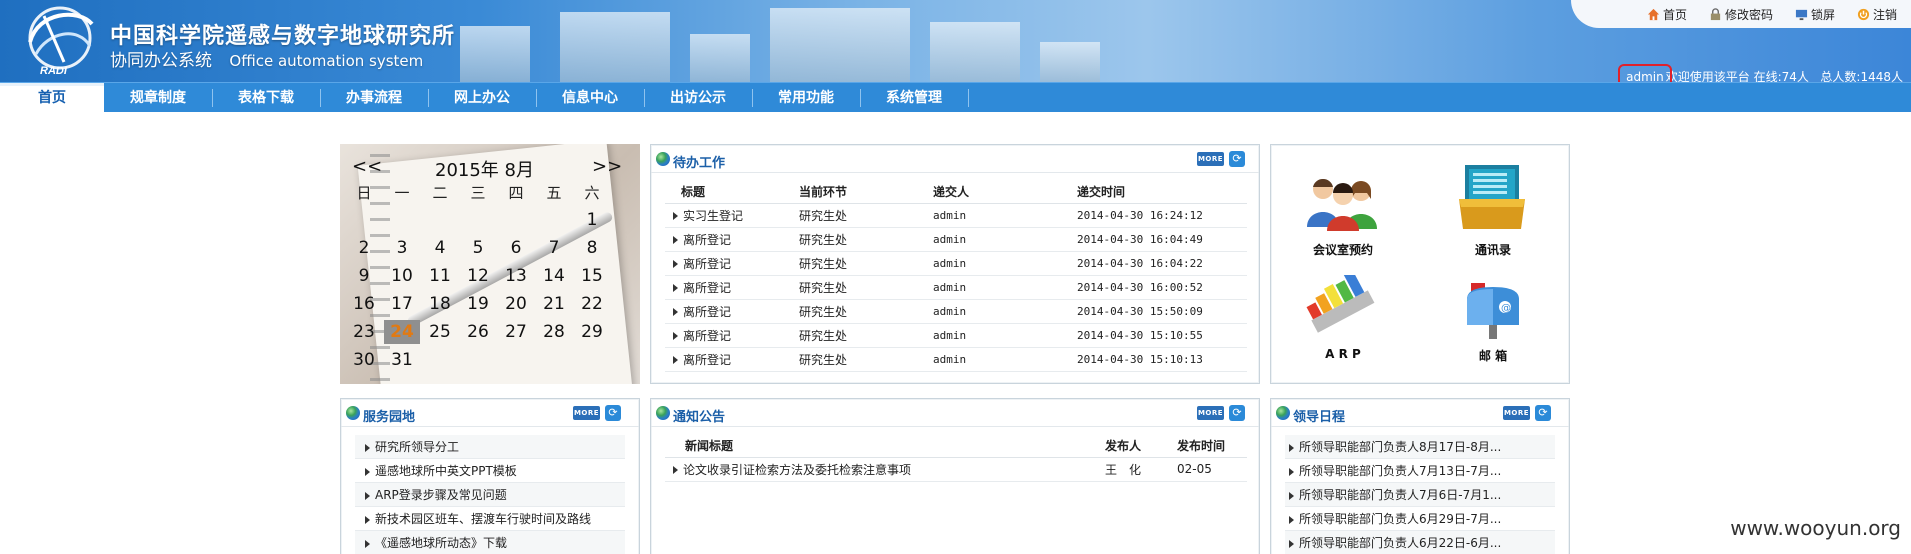 This screenshot has width=1911, height=554. What do you see at coordinates (956, 287) in the screenshot?
I see `table-row: 离所登记 研究生处 admin 2014-04-30 16:00:52` at bounding box center [956, 287].